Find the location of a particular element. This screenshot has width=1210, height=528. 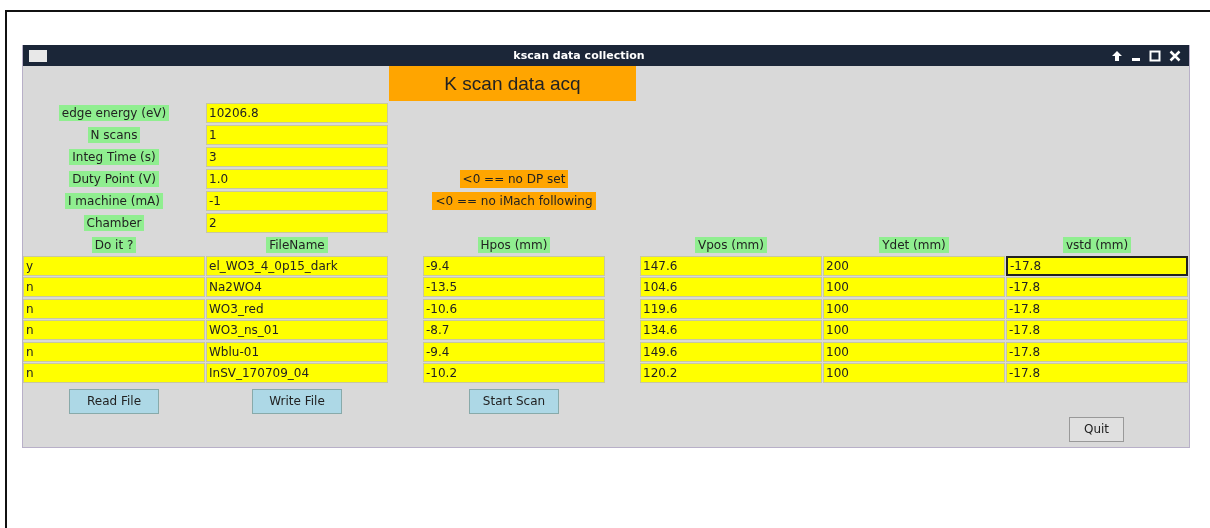

table-field: -10.6 is located at coordinates (514, 308).